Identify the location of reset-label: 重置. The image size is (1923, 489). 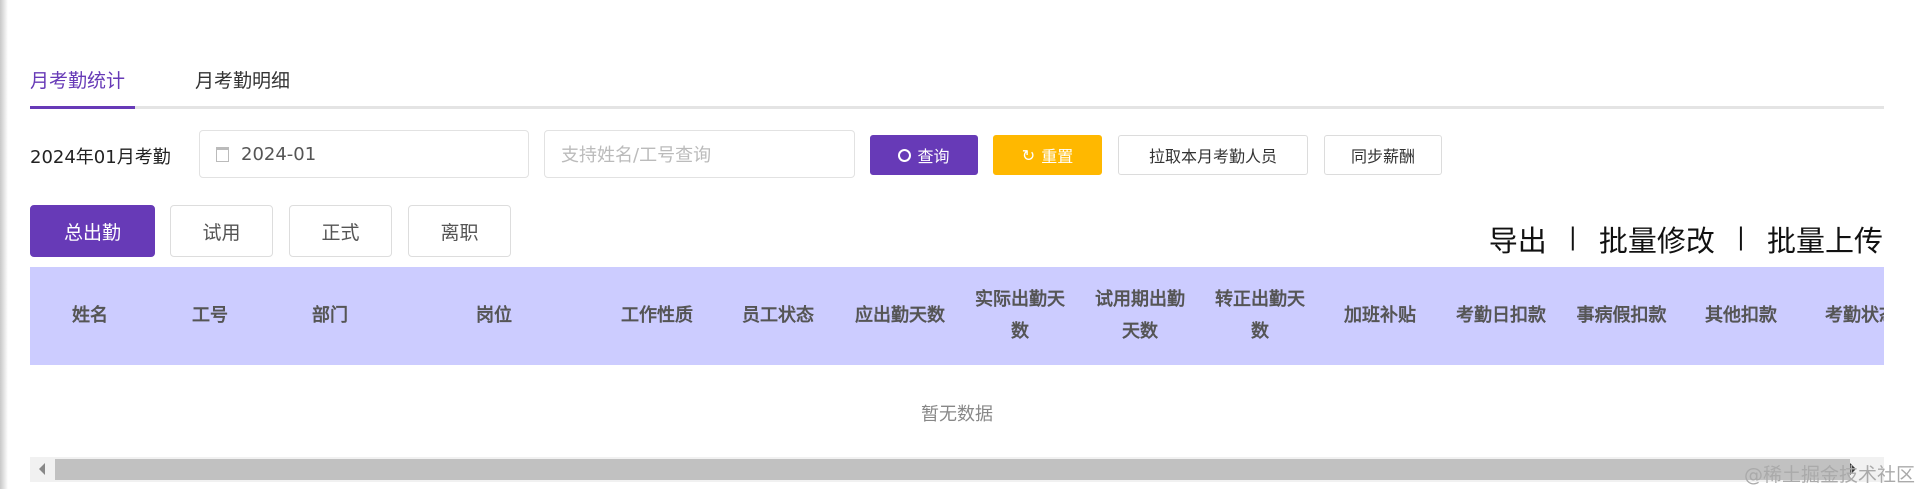
(1057, 156).